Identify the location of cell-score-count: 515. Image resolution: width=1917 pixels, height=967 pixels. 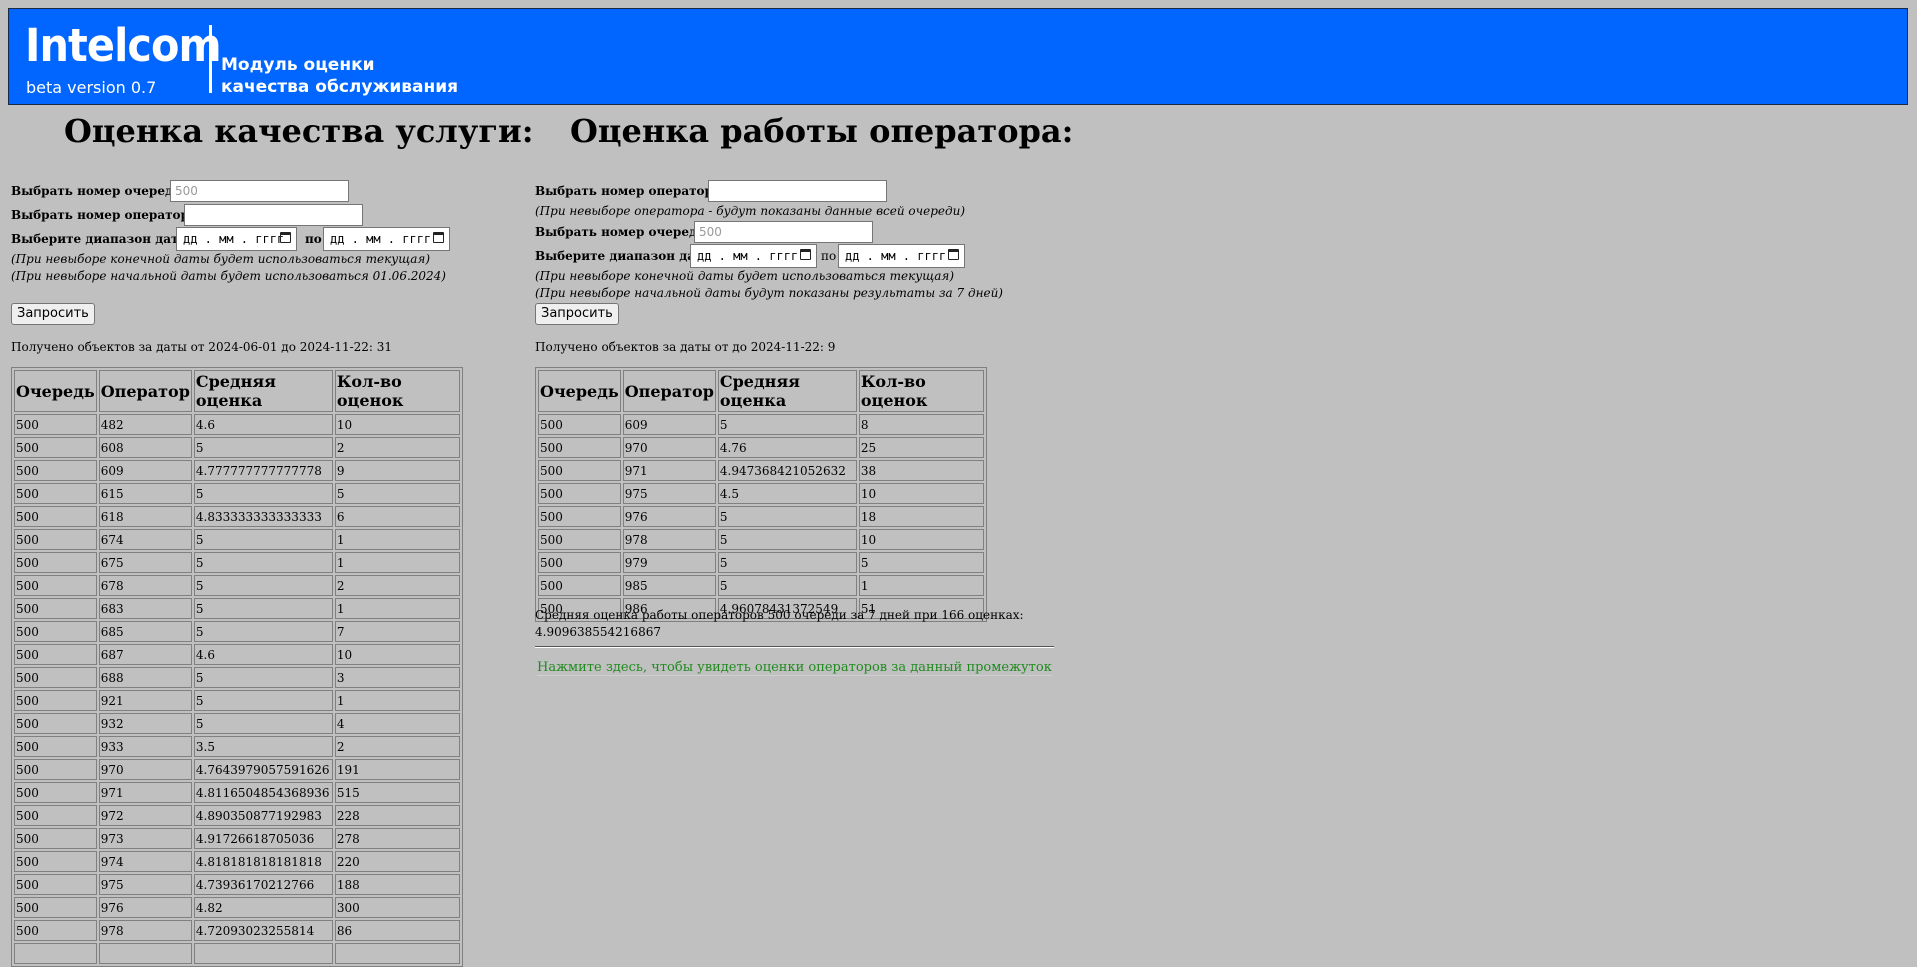
(397, 792).